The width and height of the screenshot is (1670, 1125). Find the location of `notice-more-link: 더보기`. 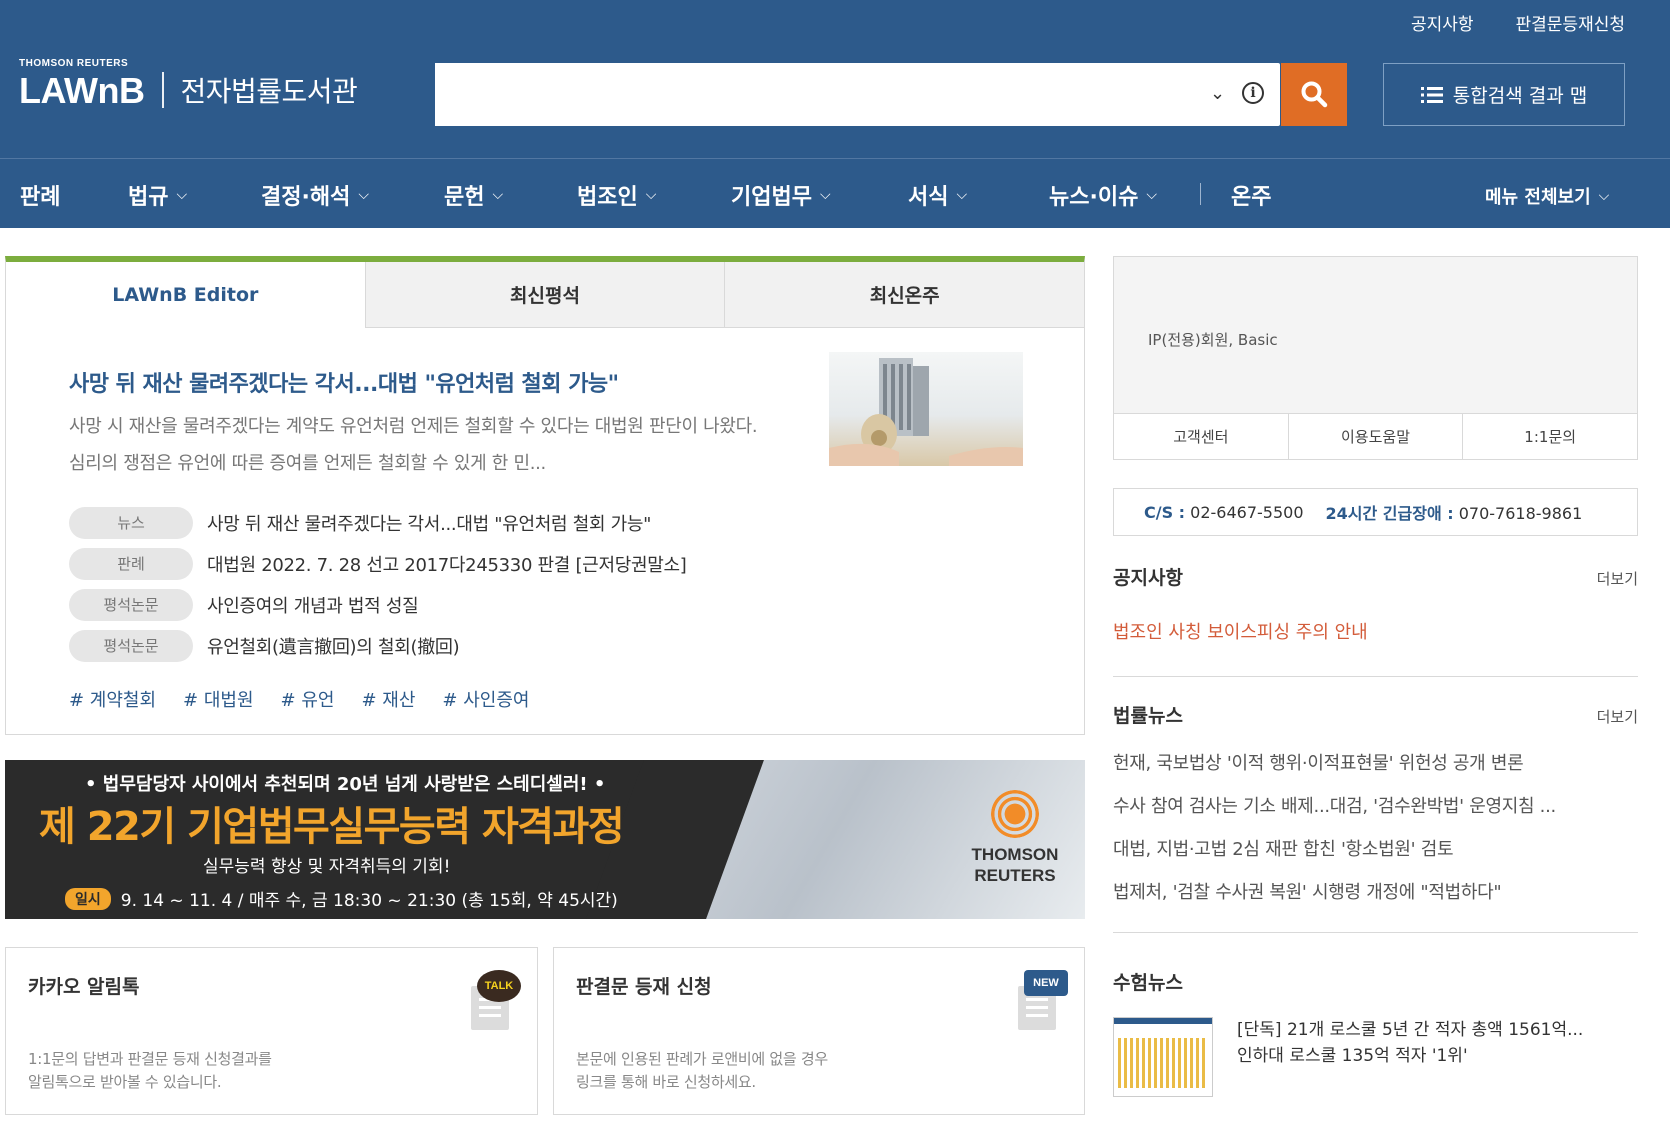

notice-more-link: 더보기 is located at coordinates (1617, 578).